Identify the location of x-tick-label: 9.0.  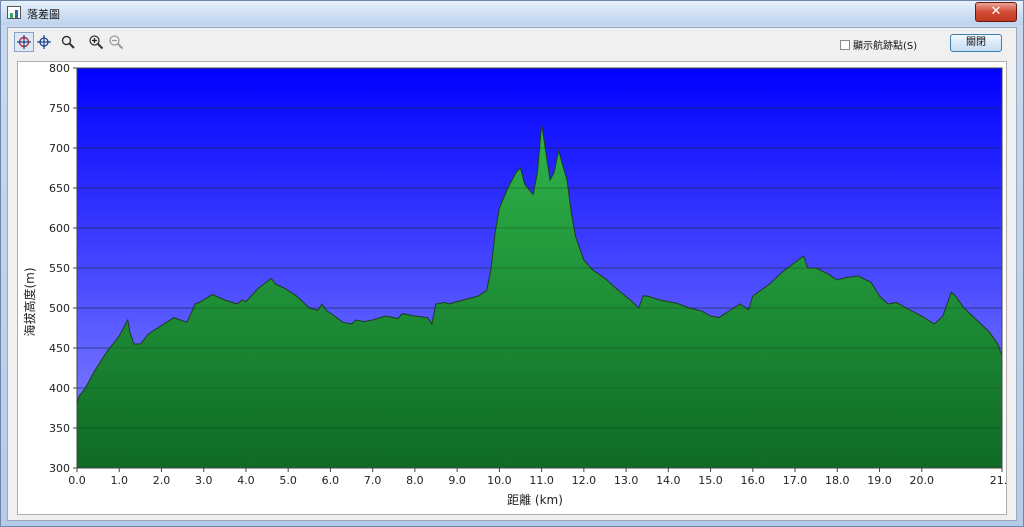
(457, 480).